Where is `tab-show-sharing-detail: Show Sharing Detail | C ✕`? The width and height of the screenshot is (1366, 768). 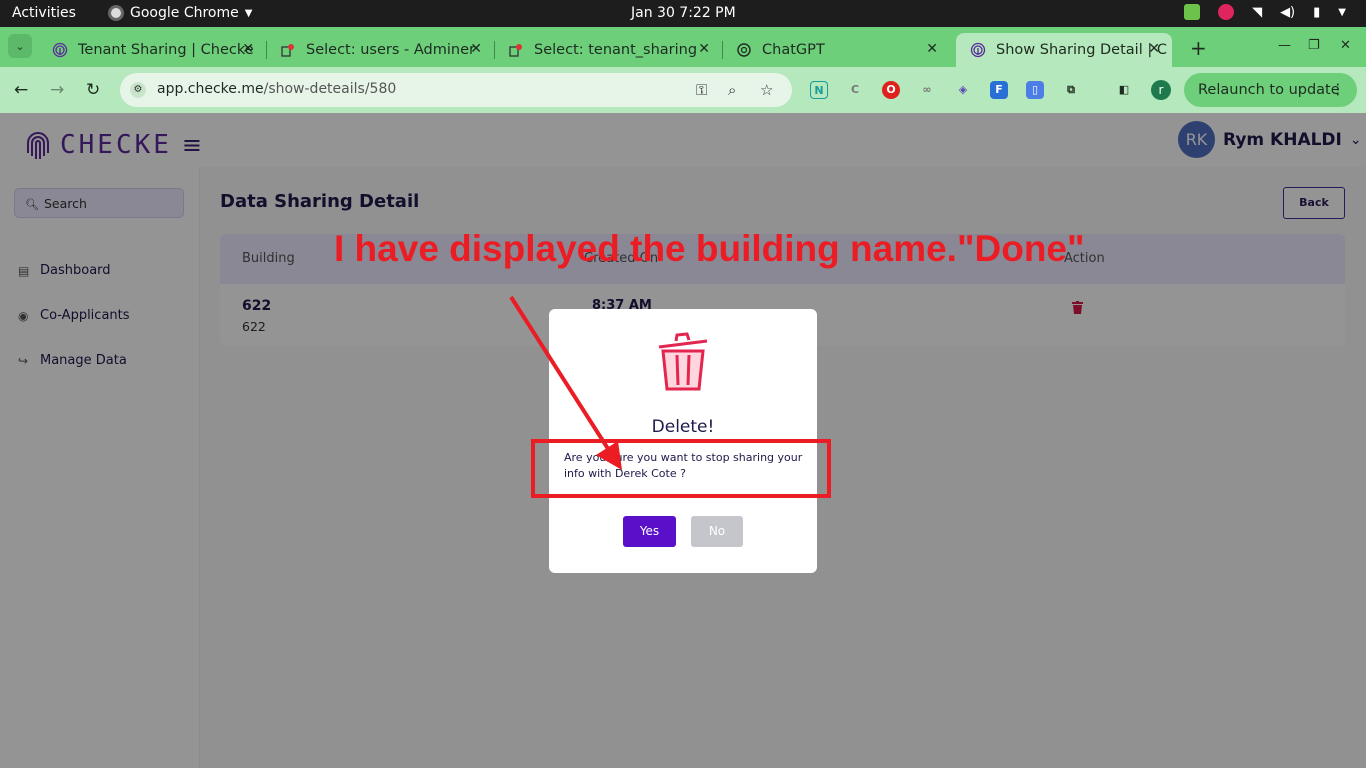
tab-show-sharing-detail: Show Sharing Detail | C ✕ is located at coordinates (1064, 50).